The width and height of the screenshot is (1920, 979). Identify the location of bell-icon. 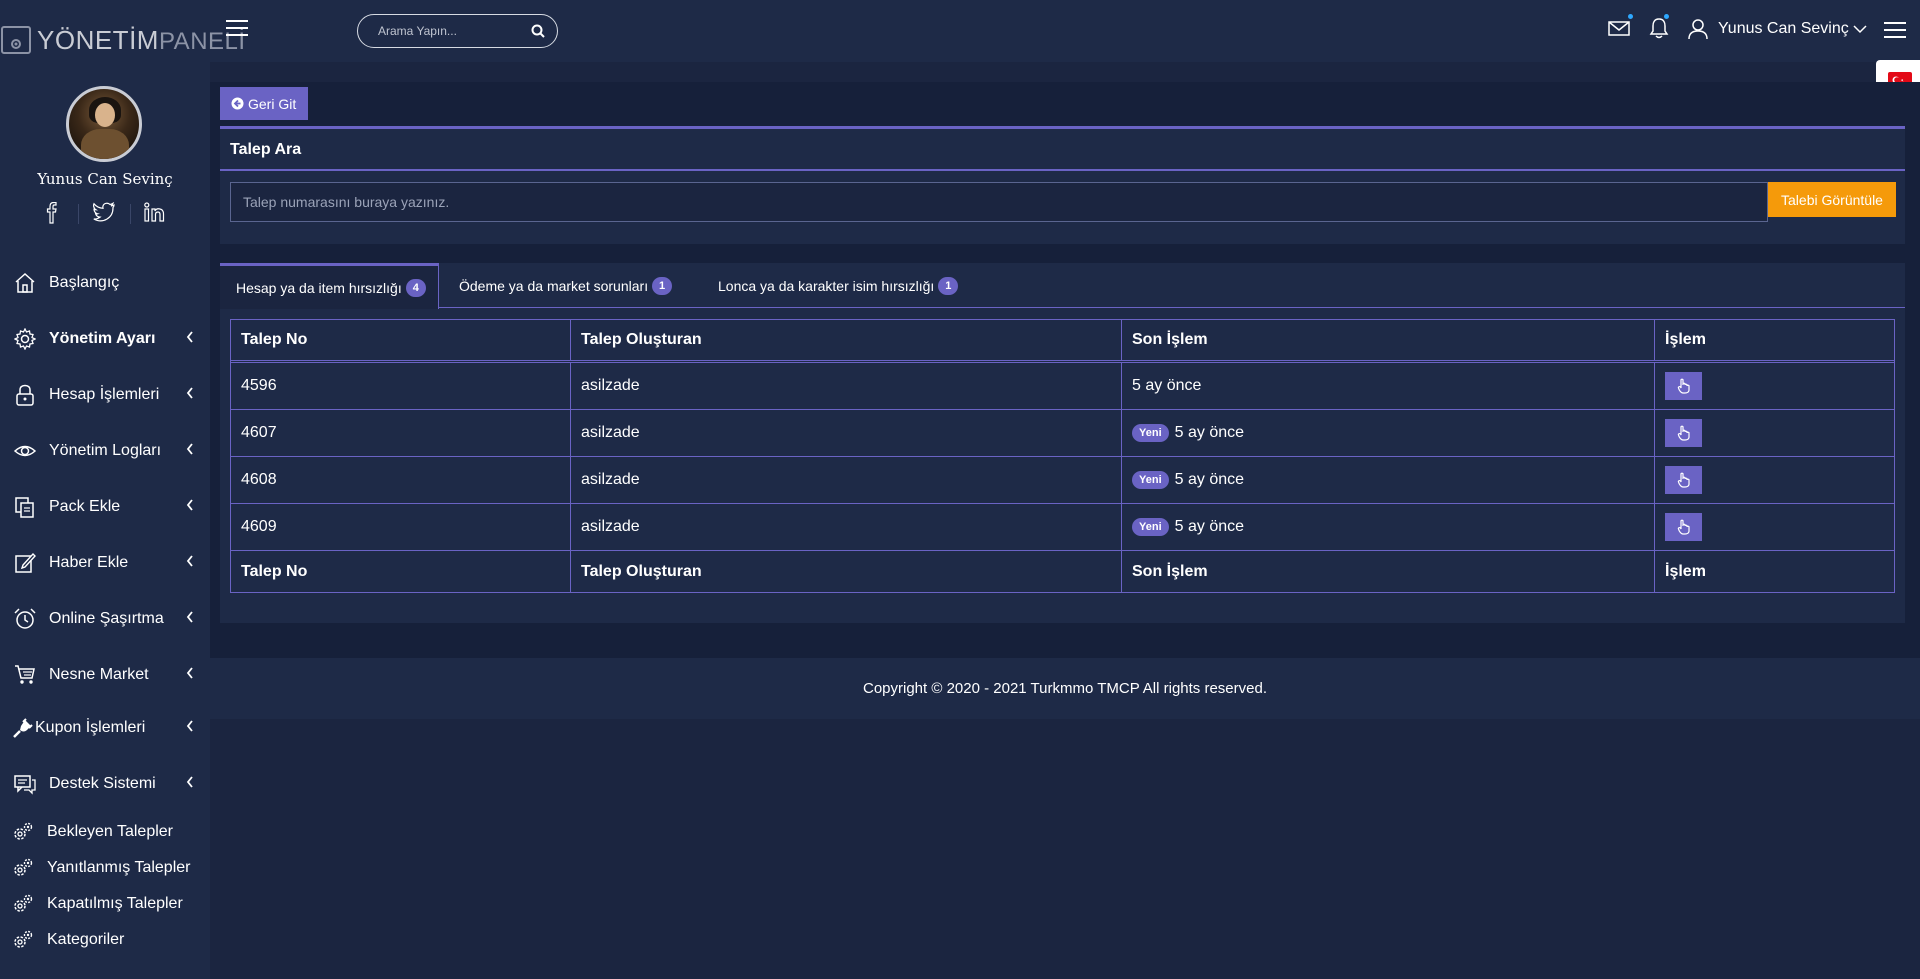
(1659, 29).